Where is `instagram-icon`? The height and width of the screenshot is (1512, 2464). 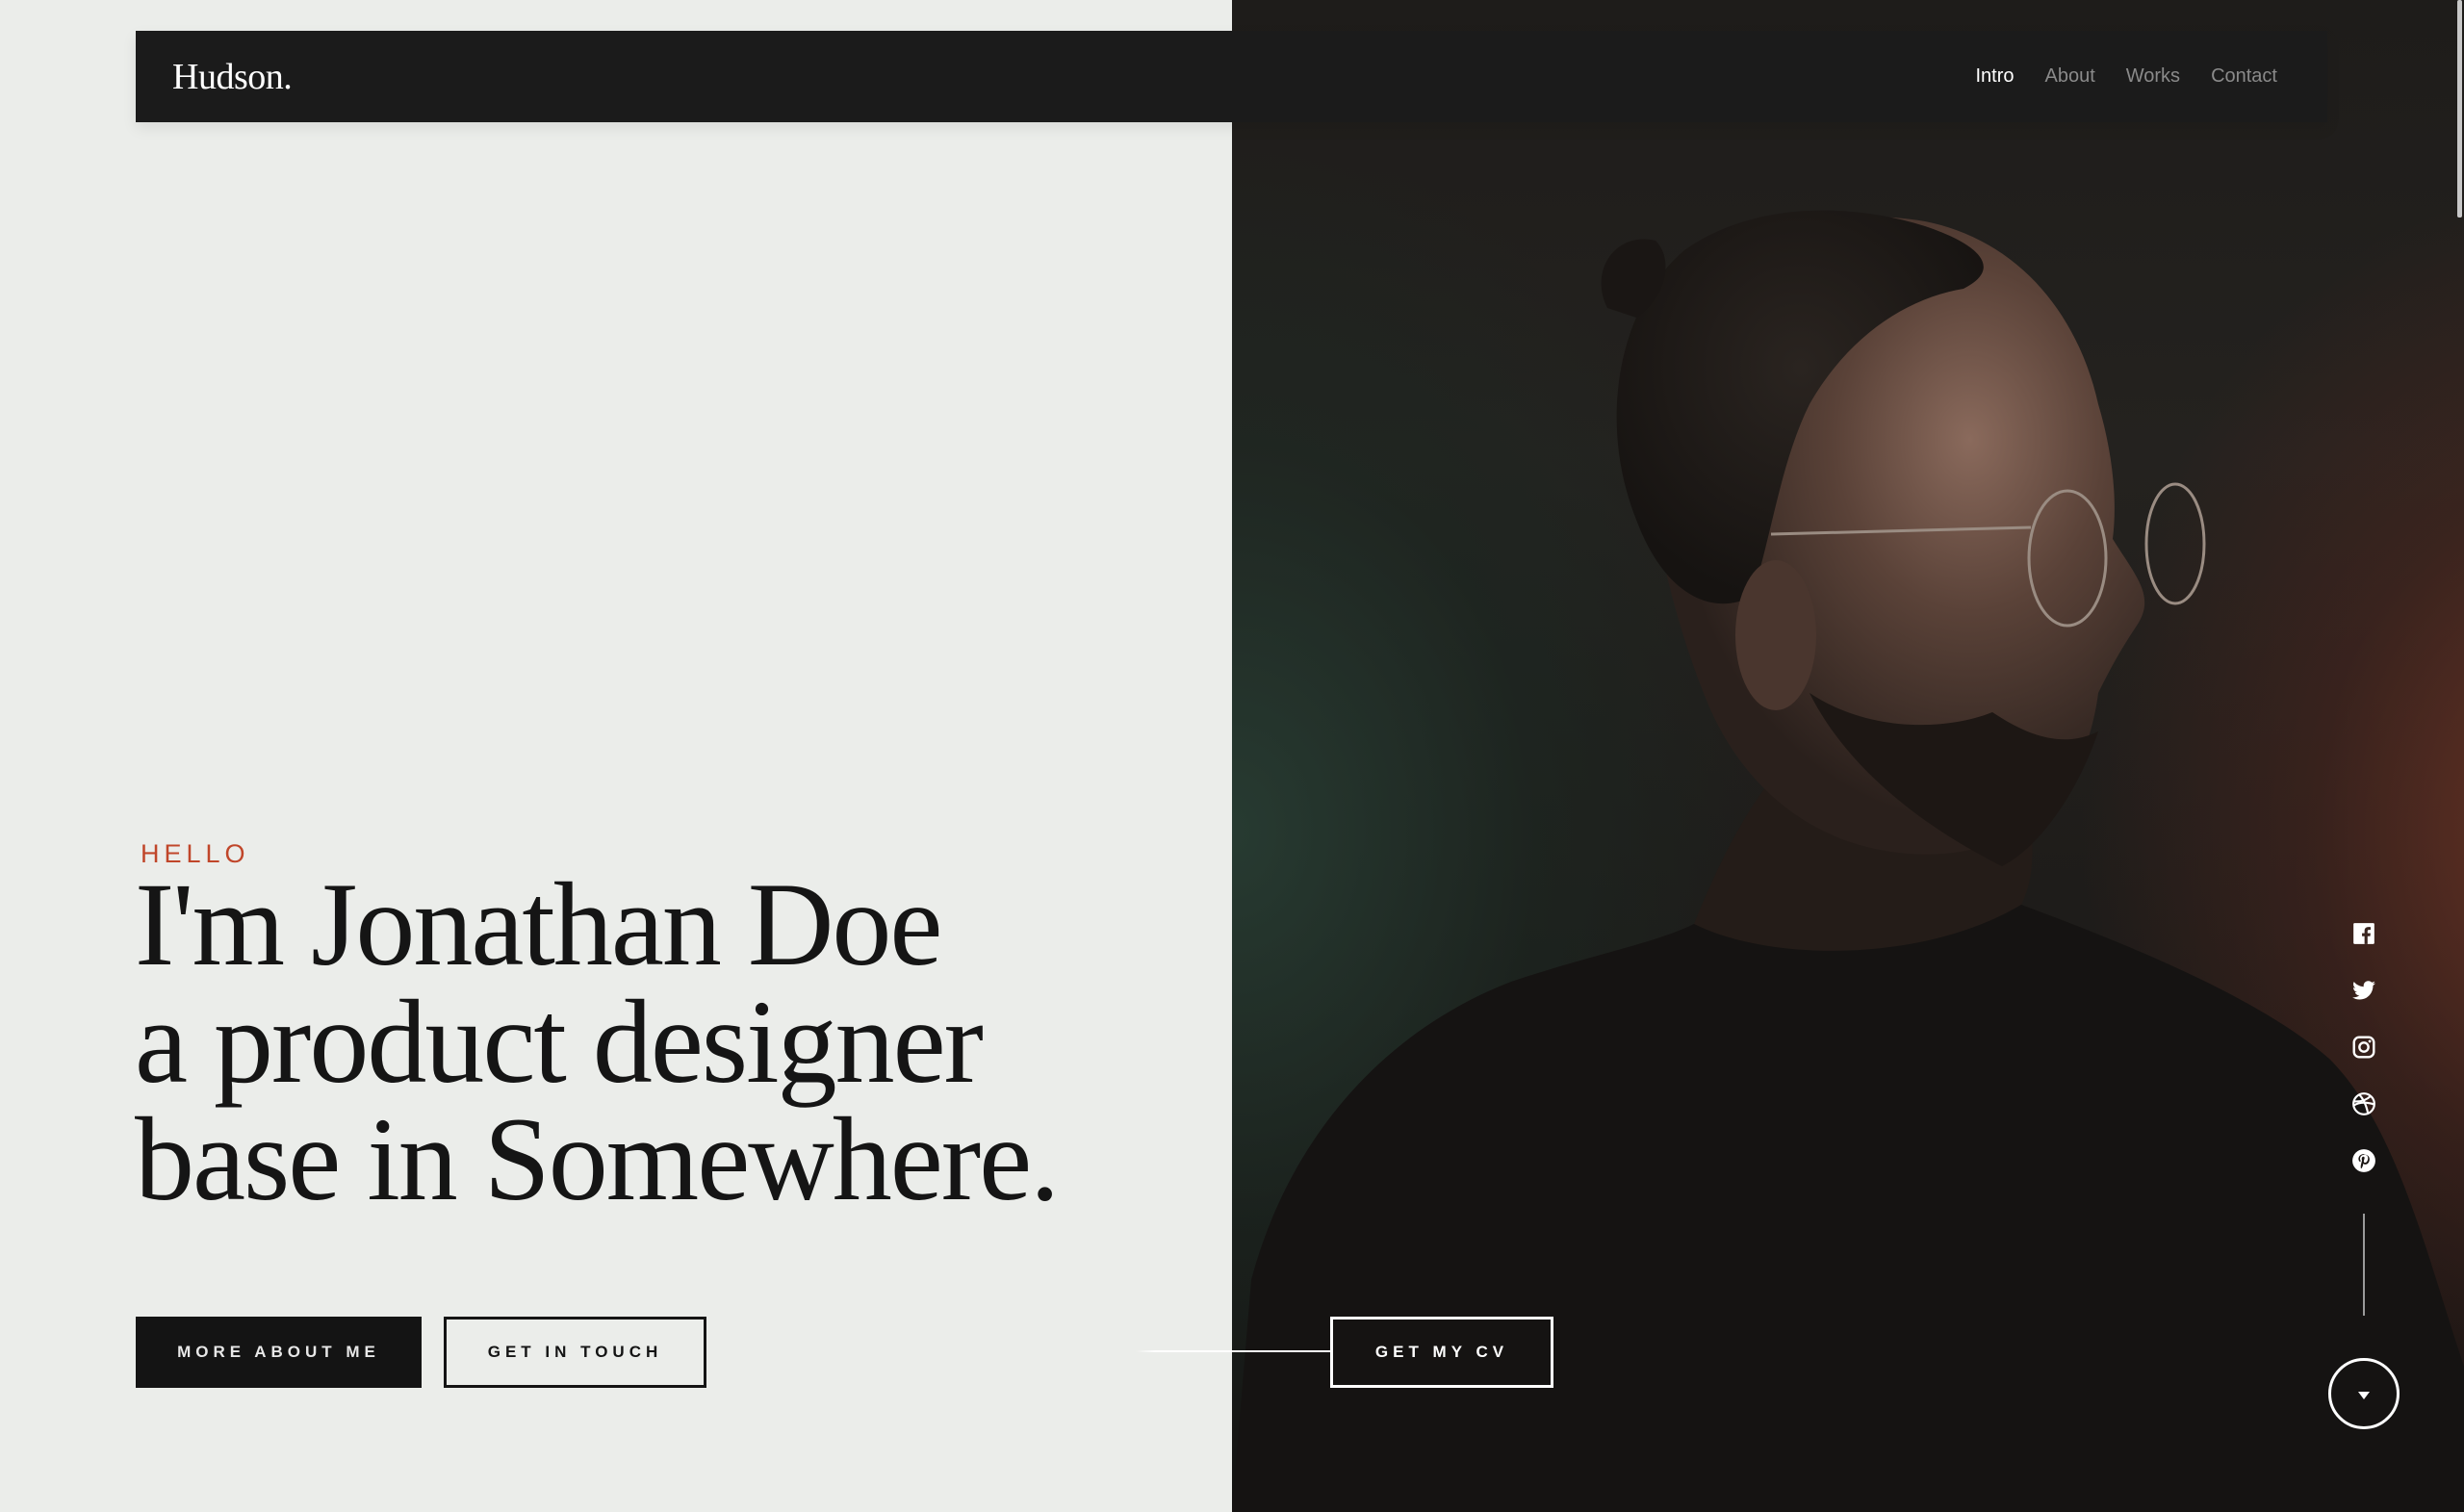
instagram-icon is located at coordinates (2363, 1047).